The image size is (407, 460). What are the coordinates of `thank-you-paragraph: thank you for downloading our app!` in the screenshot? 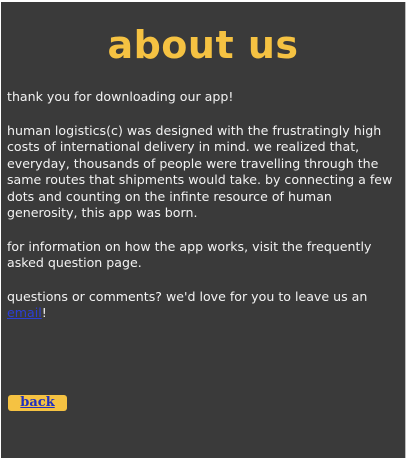 It's located at (120, 96).